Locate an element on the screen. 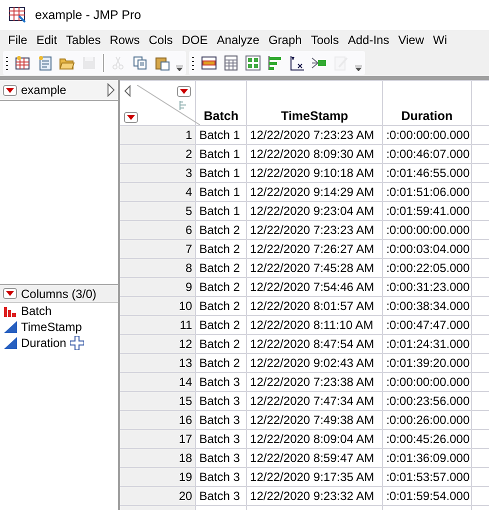 The width and height of the screenshot is (489, 510). new-table-icon is located at coordinates (23, 63).